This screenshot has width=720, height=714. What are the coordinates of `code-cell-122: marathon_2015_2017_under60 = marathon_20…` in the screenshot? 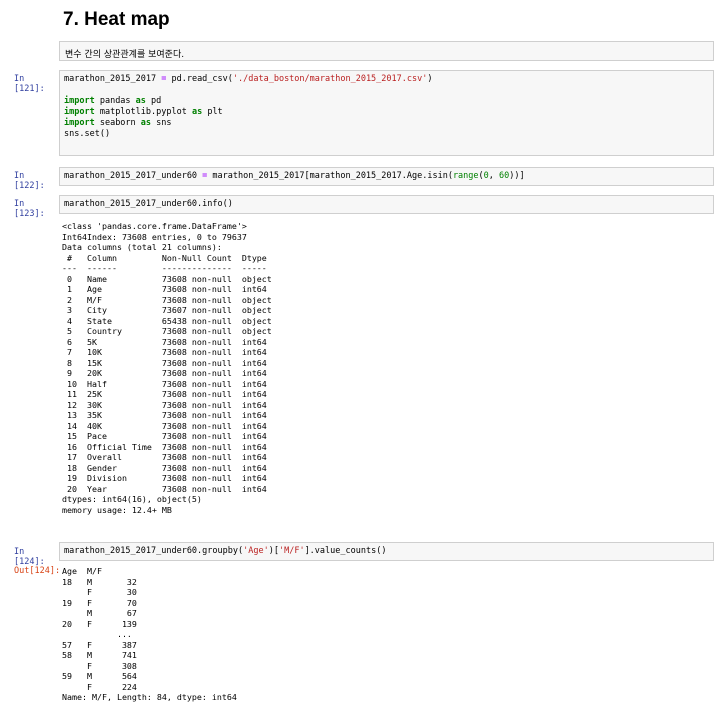 It's located at (386, 176).